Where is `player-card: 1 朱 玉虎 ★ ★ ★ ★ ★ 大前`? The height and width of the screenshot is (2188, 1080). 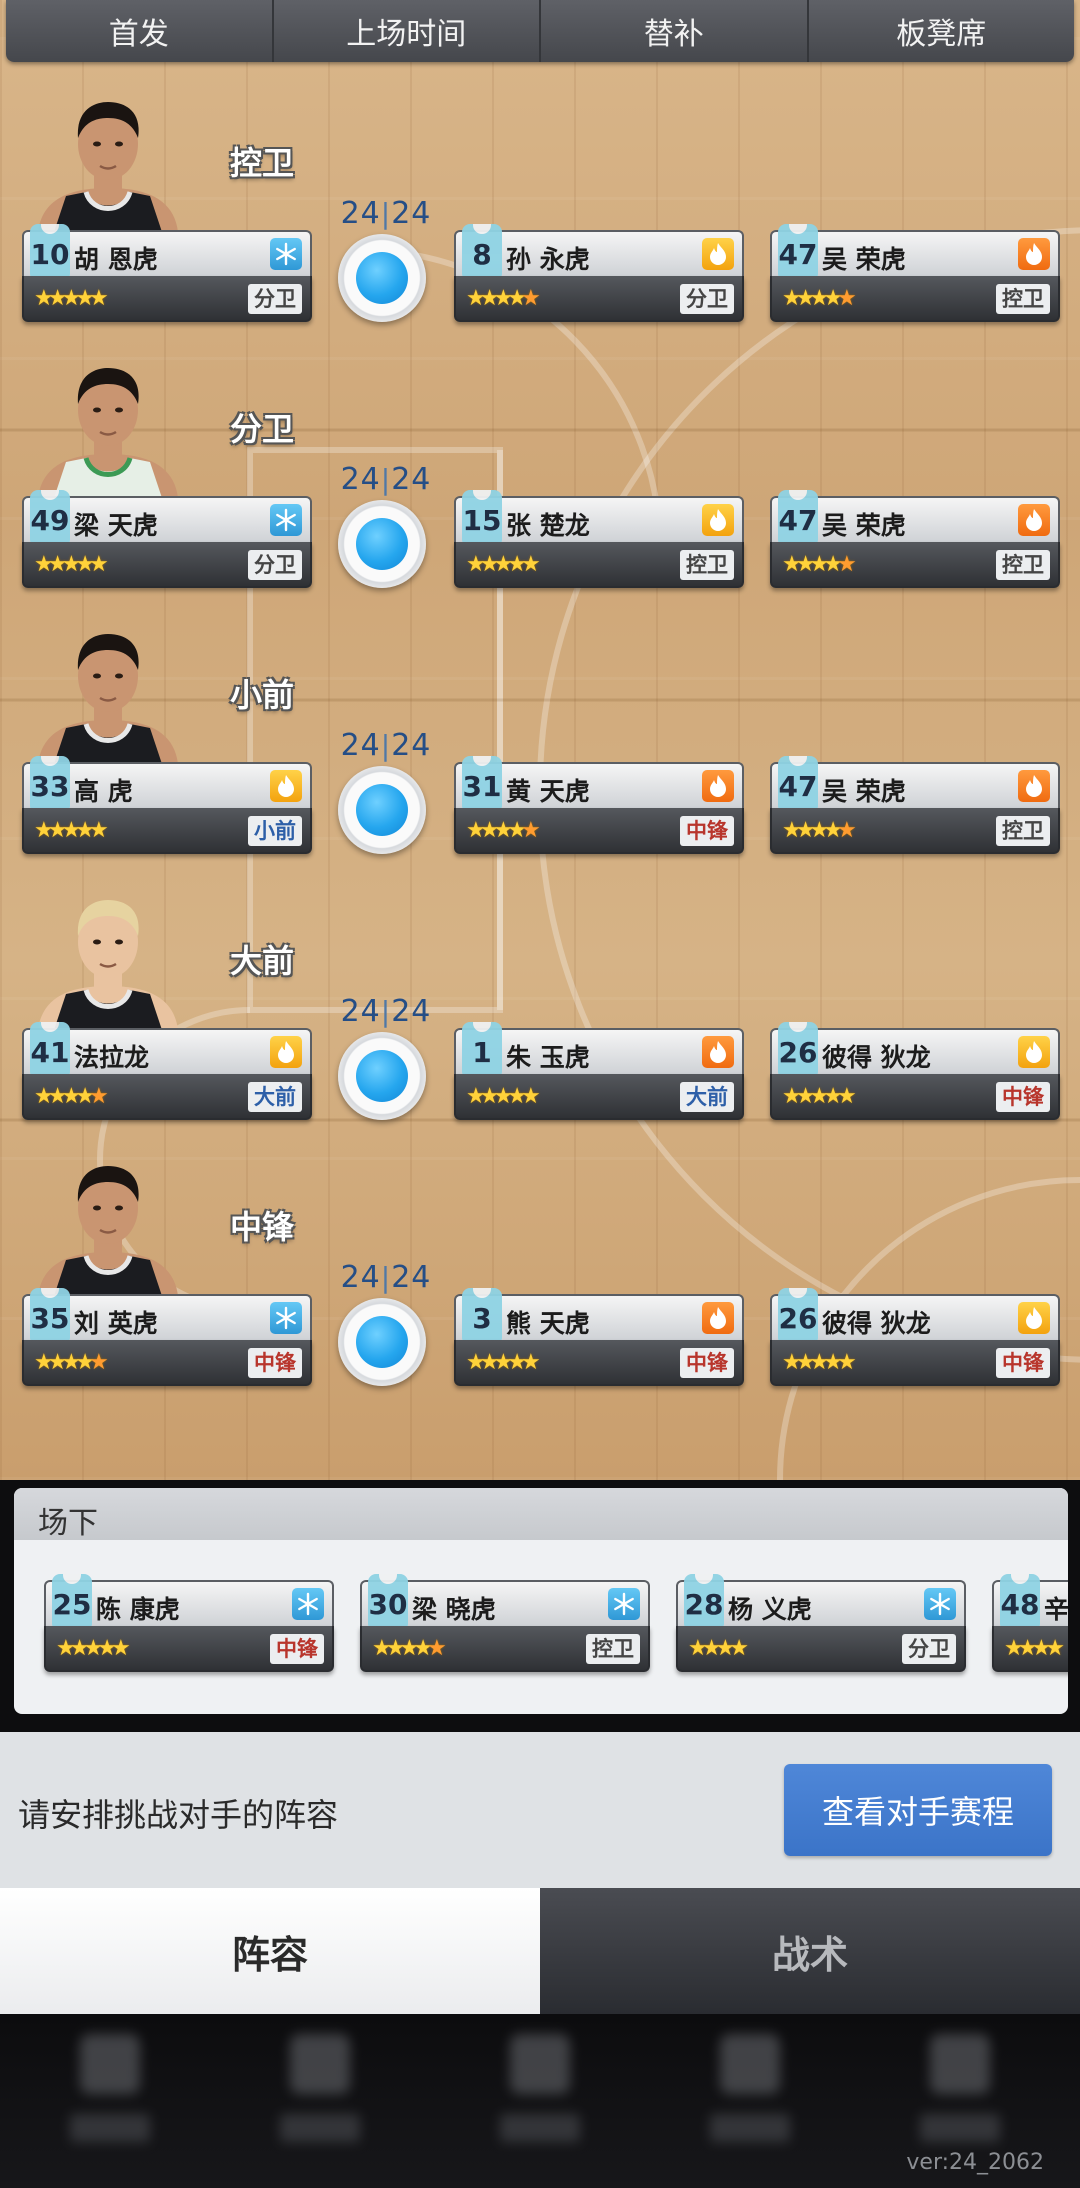
player-card: 1 朱 玉虎 ★ ★ ★ ★ ★ 大前 is located at coordinates (599, 1071).